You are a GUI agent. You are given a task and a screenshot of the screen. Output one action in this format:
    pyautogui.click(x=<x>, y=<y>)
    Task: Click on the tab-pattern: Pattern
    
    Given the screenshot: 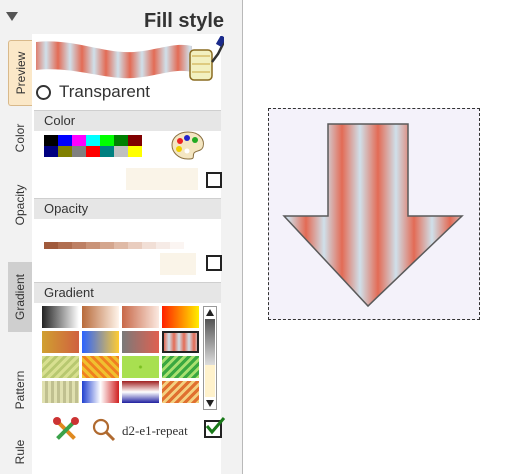 What is the action you would take?
    pyautogui.click(x=20, y=390)
    